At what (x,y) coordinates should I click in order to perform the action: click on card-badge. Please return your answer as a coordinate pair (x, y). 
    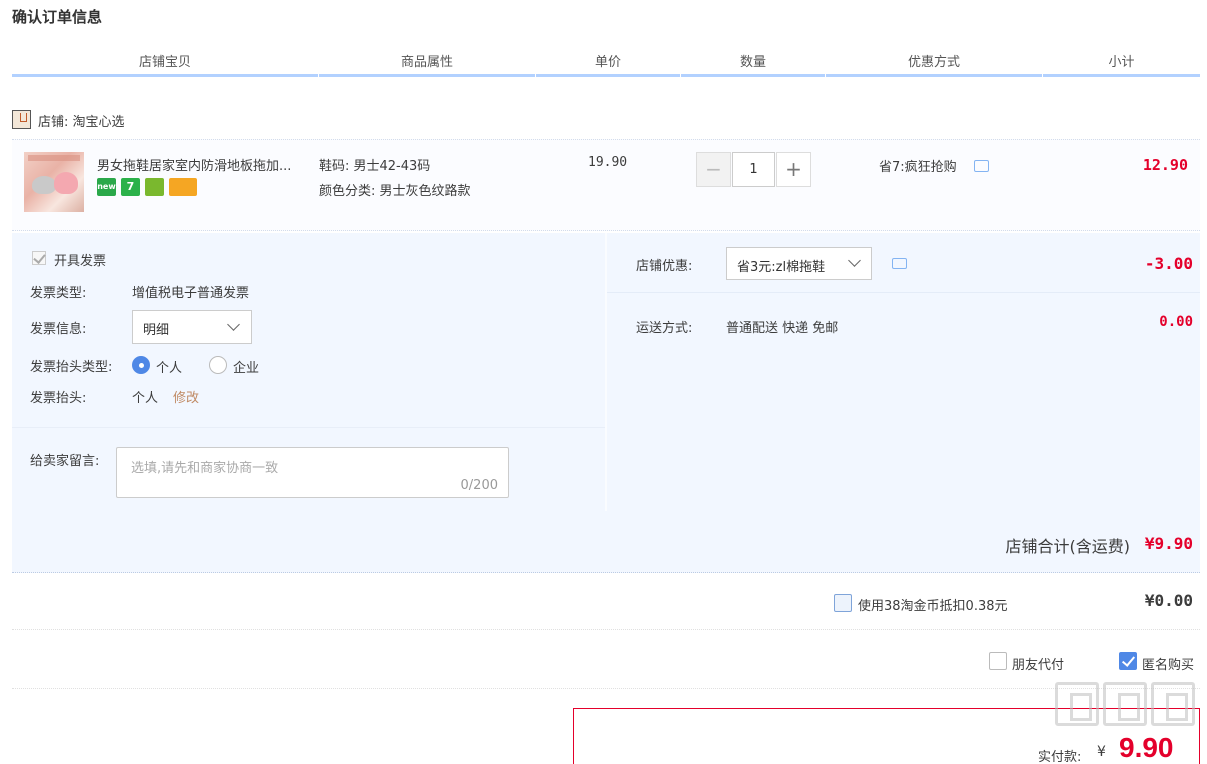
    Looking at the image, I should click on (183, 187).